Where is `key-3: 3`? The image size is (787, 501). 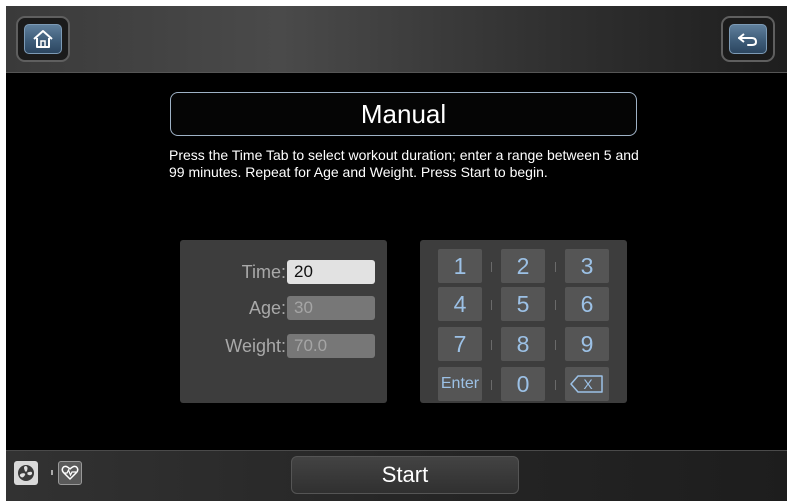 key-3: 3 is located at coordinates (587, 266).